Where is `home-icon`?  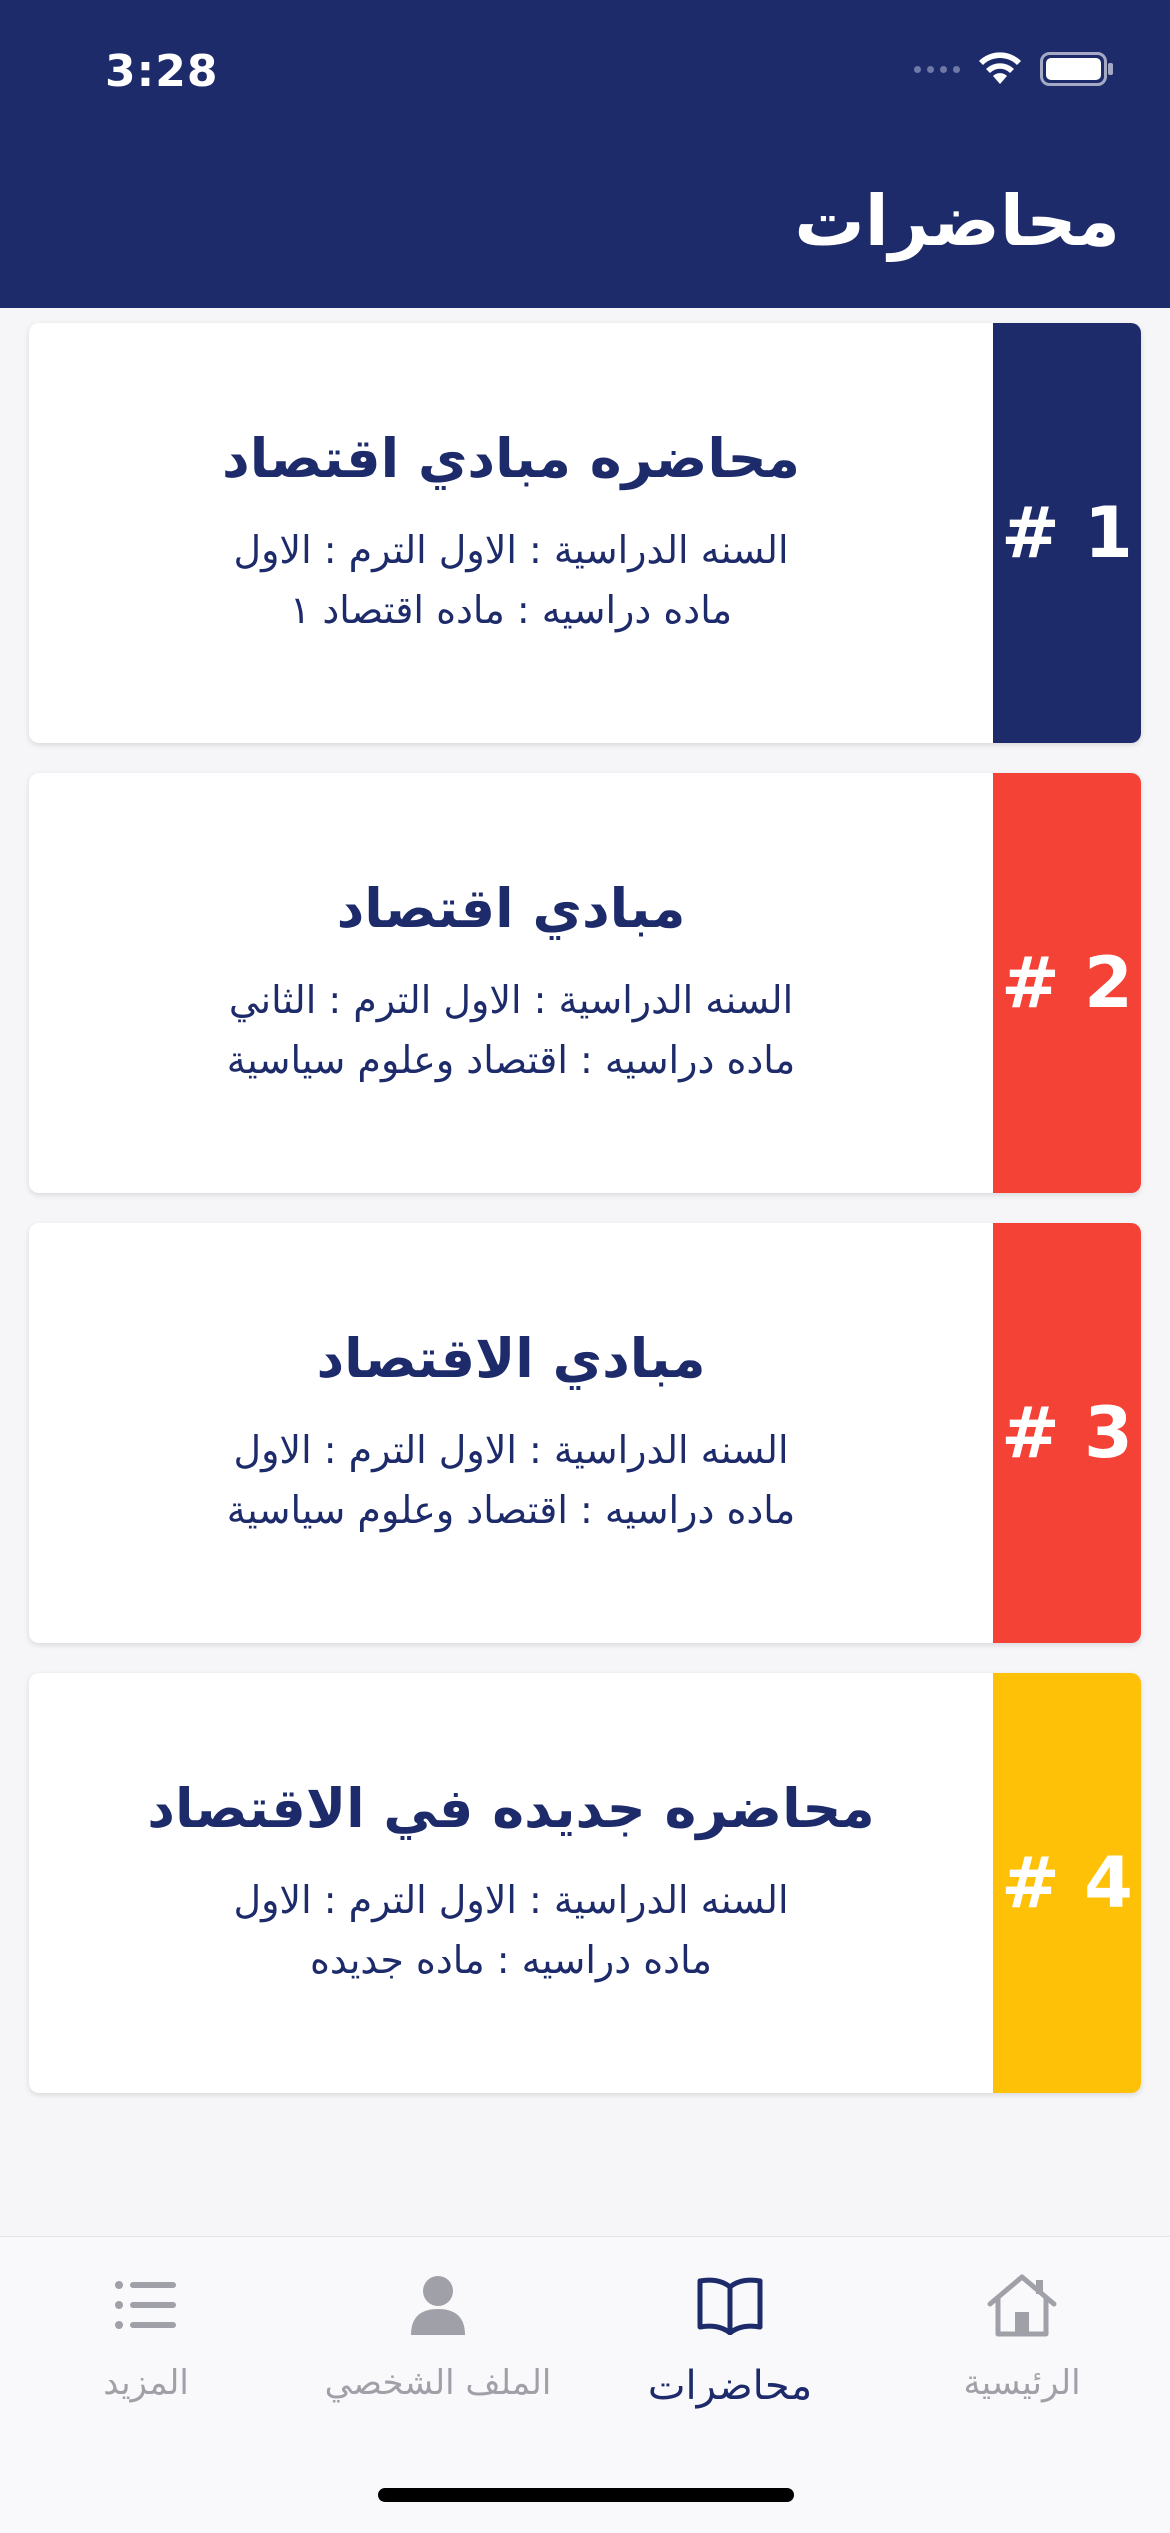
home-icon is located at coordinates (1022, 2305).